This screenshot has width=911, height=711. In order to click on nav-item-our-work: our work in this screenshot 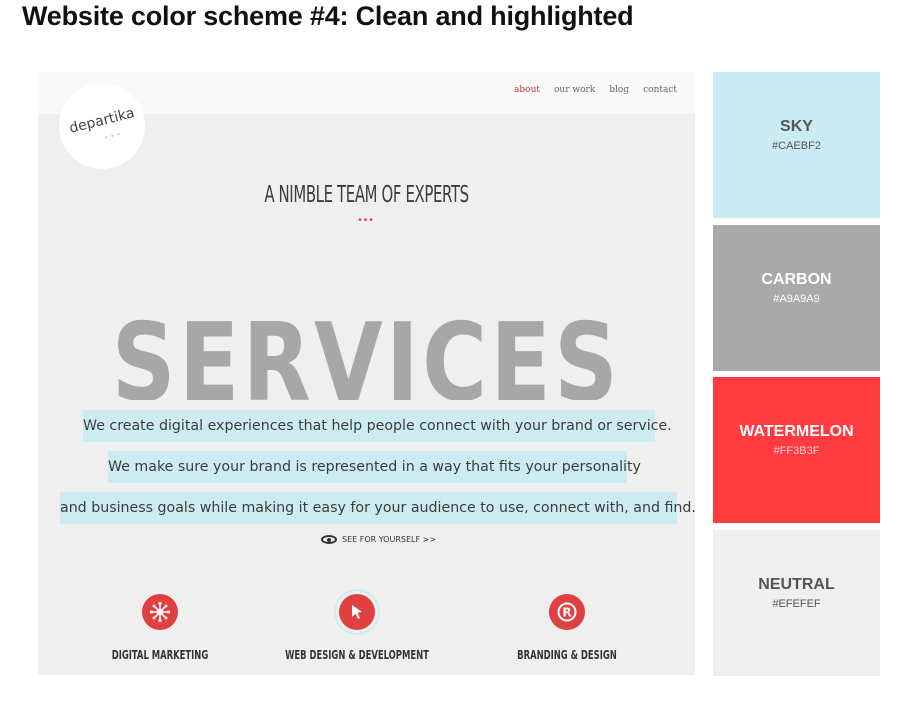, I will do `click(574, 90)`.